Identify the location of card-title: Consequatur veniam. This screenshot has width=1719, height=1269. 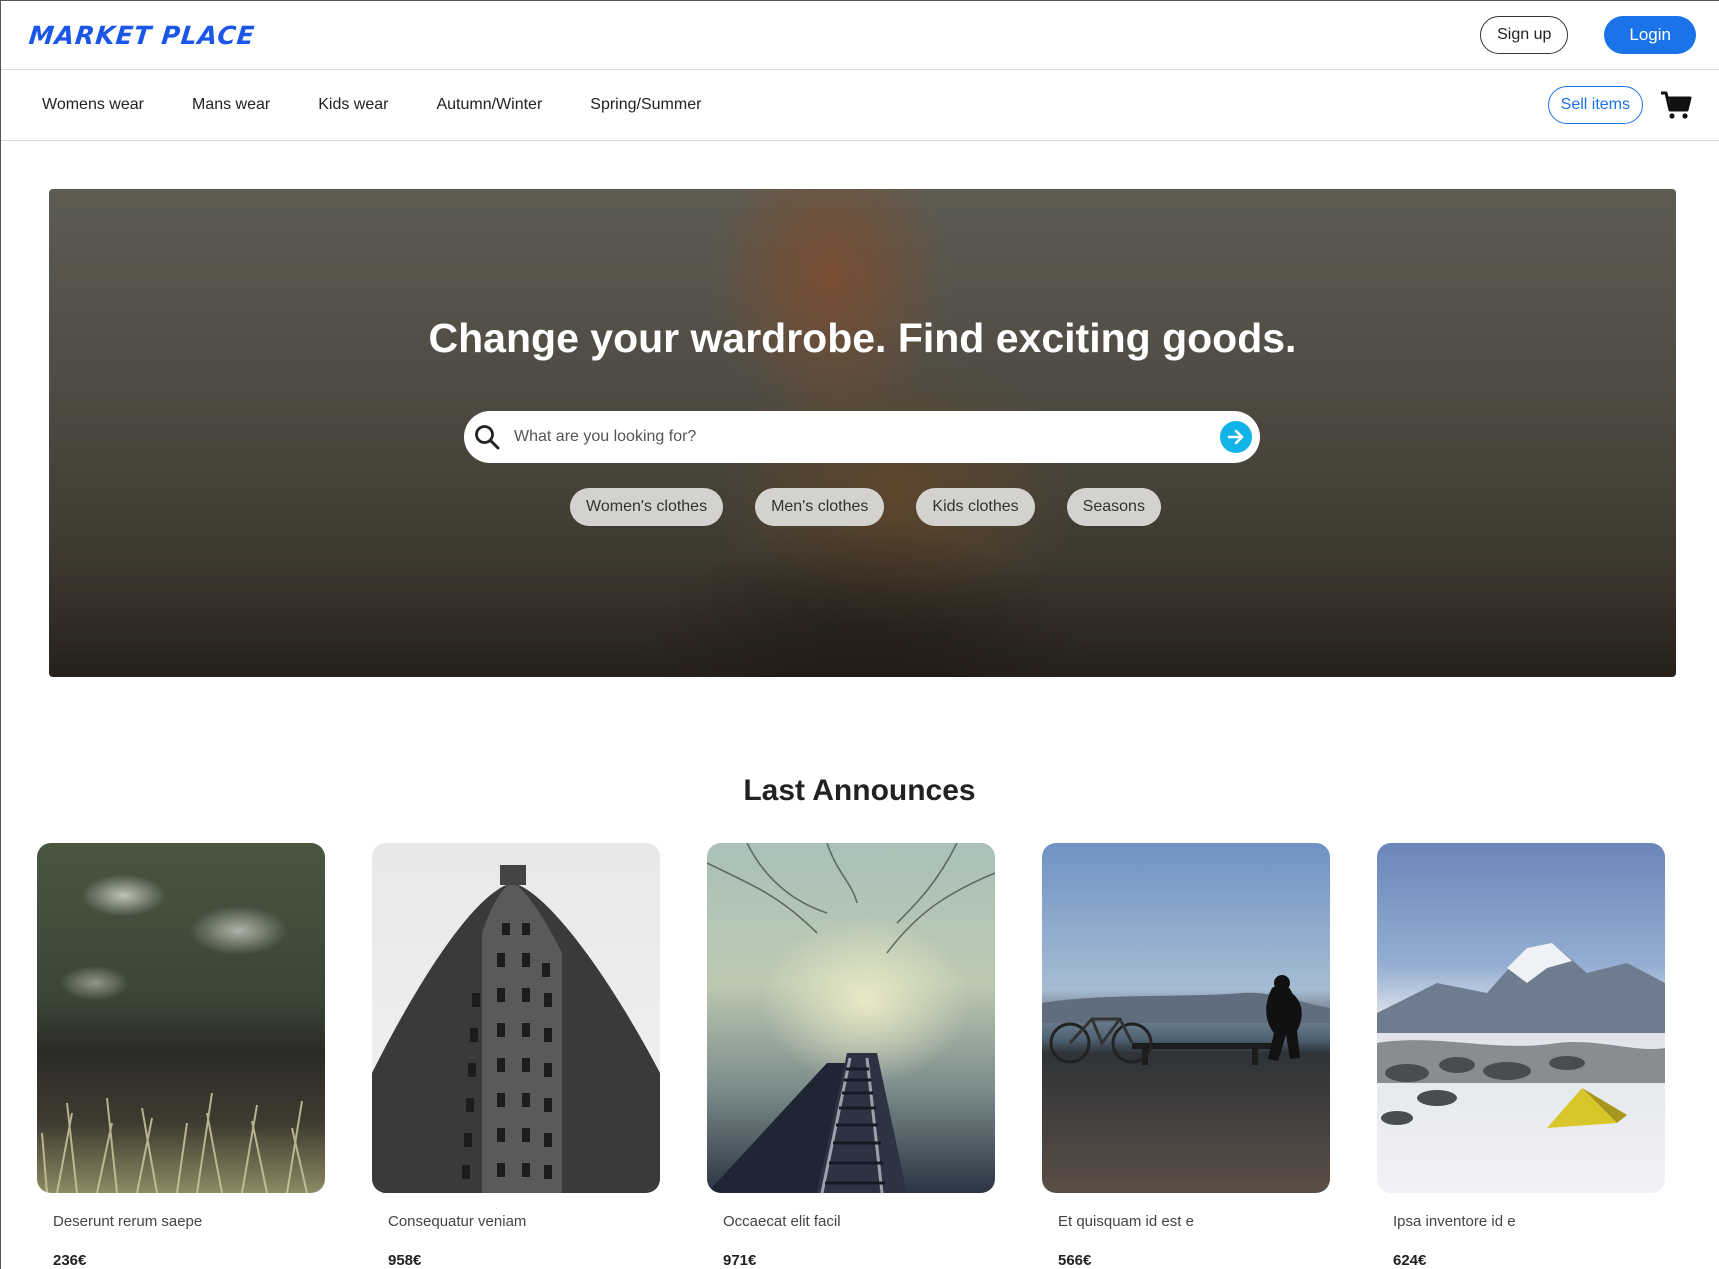
(524, 1221).